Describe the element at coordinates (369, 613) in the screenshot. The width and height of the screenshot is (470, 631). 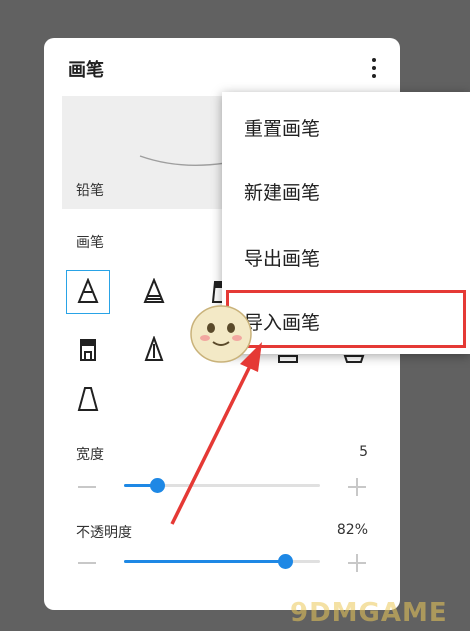
I see `watermark: 9DMGAME` at that location.